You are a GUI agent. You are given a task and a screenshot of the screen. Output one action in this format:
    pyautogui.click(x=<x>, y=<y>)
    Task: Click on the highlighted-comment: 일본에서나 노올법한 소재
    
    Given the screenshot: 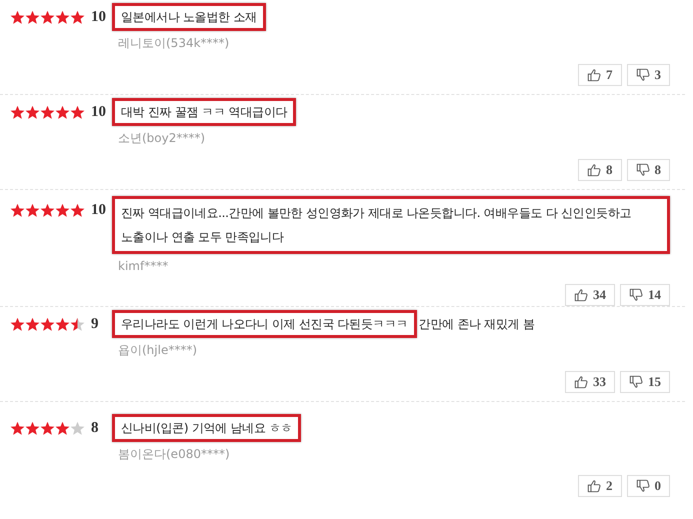 What is the action you would take?
    pyautogui.click(x=189, y=17)
    